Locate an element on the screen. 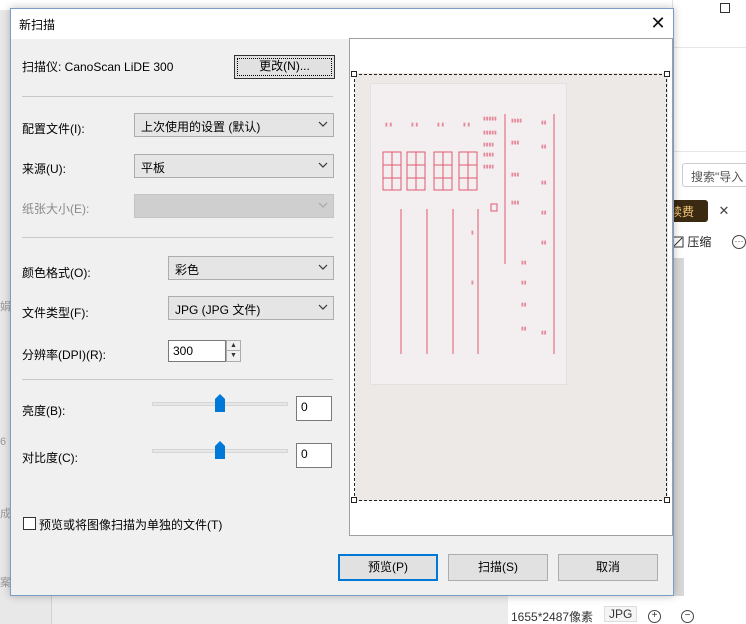 This screenshot has height=624, width=746. file-type-label: 文件类型(F): is located at coordinates (55, 313).